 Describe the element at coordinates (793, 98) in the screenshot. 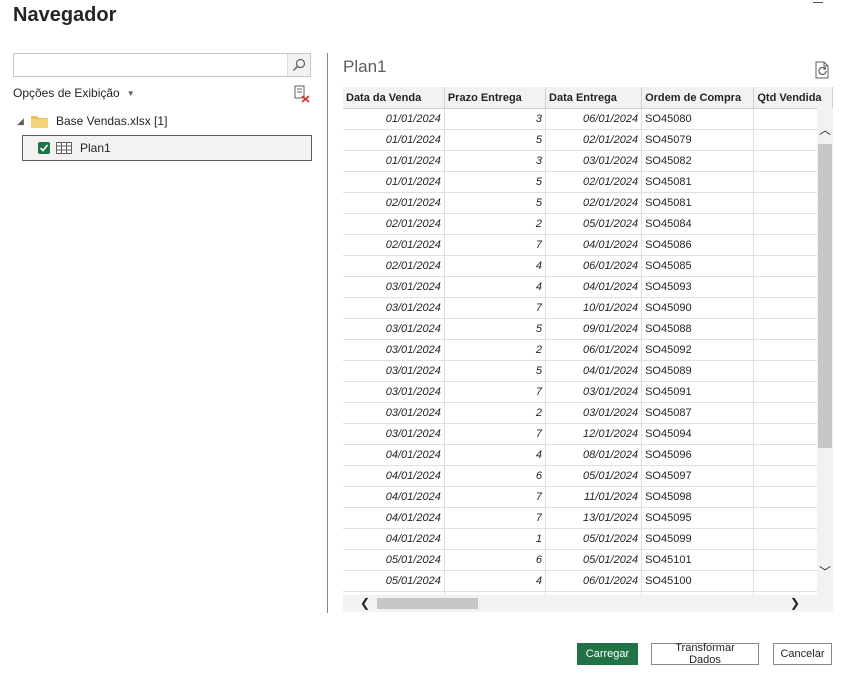

I see `column-header: Qtd Vendida` at that location.